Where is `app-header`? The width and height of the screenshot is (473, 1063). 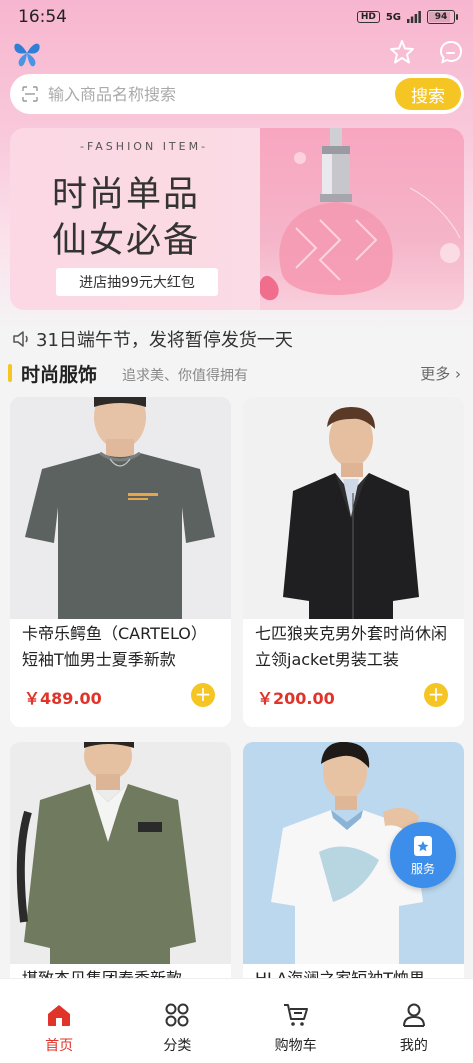 app-header is located at coordinates (236, 54).